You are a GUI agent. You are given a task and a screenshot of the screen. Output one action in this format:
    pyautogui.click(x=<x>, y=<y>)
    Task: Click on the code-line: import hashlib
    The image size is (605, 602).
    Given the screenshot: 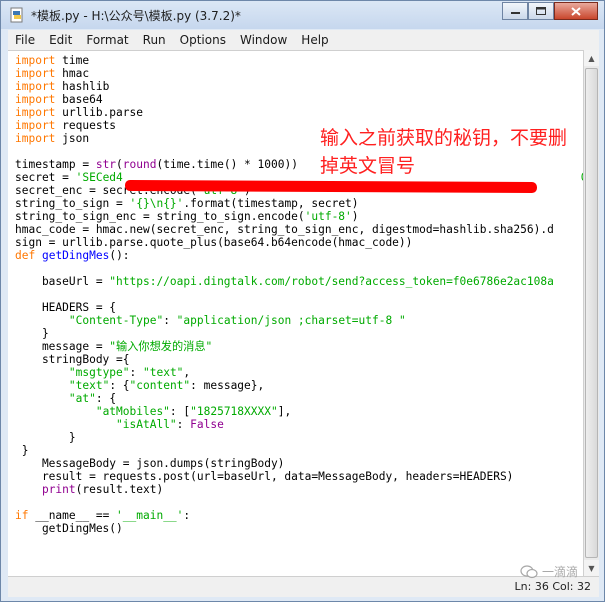 What is the action you would take?
    pyautogui.click(x=299, y=86)
    